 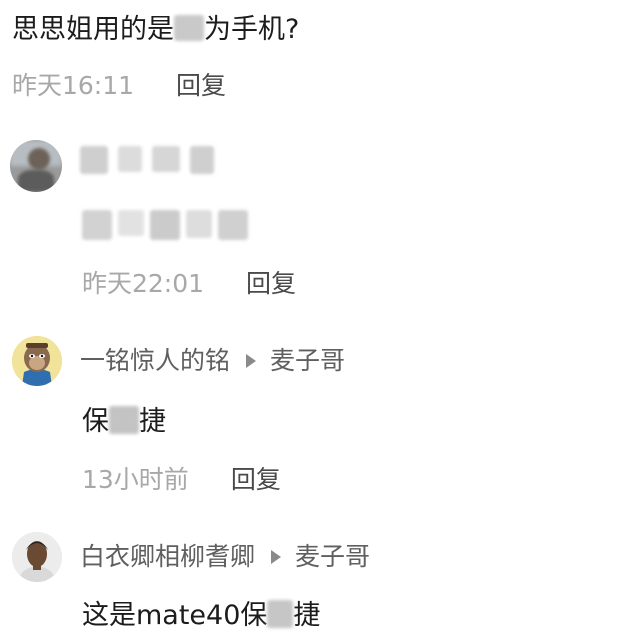 What do you see at coordinates (143, 283) in the screenshot?
I see `comment-time: 昨天22:01` at bounding box center [143, 283].